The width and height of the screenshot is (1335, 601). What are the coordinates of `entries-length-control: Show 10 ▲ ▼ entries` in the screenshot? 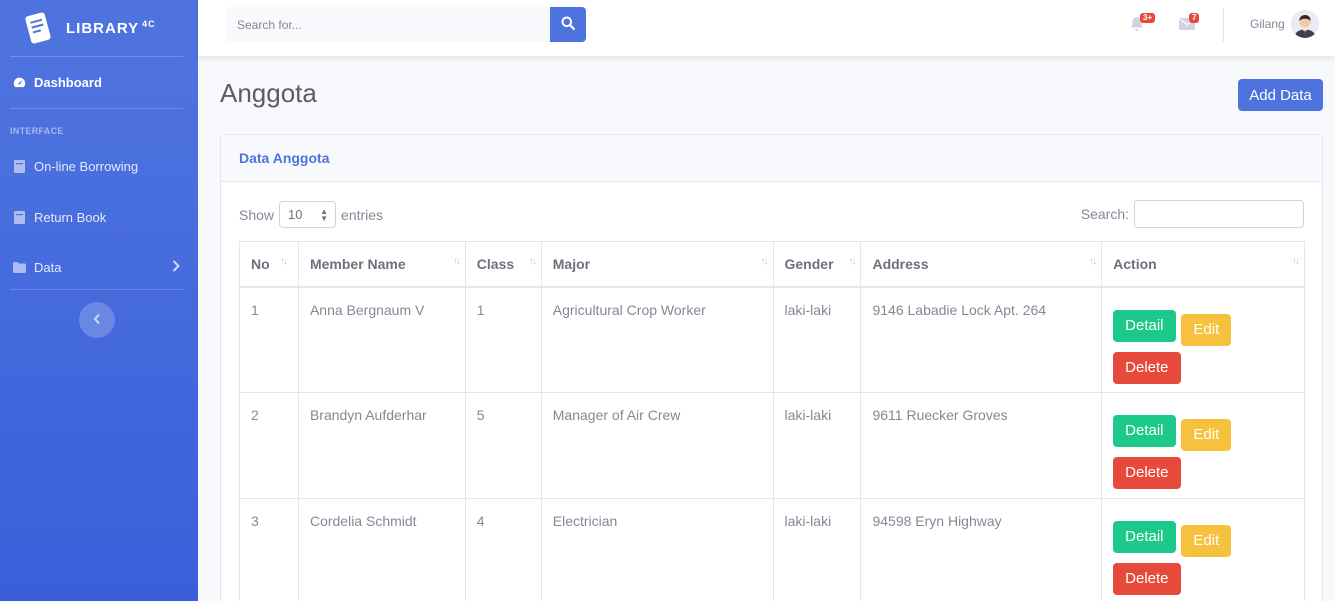 It's located at (311, 214).